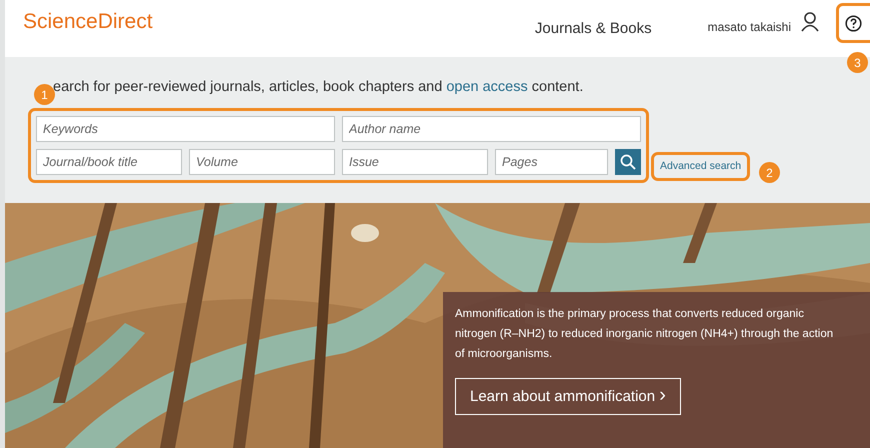  What do you see at coordinates (749, 27) in the screenshot?
I see `user-name: masato takaishi` at bounding box center [749, 27].